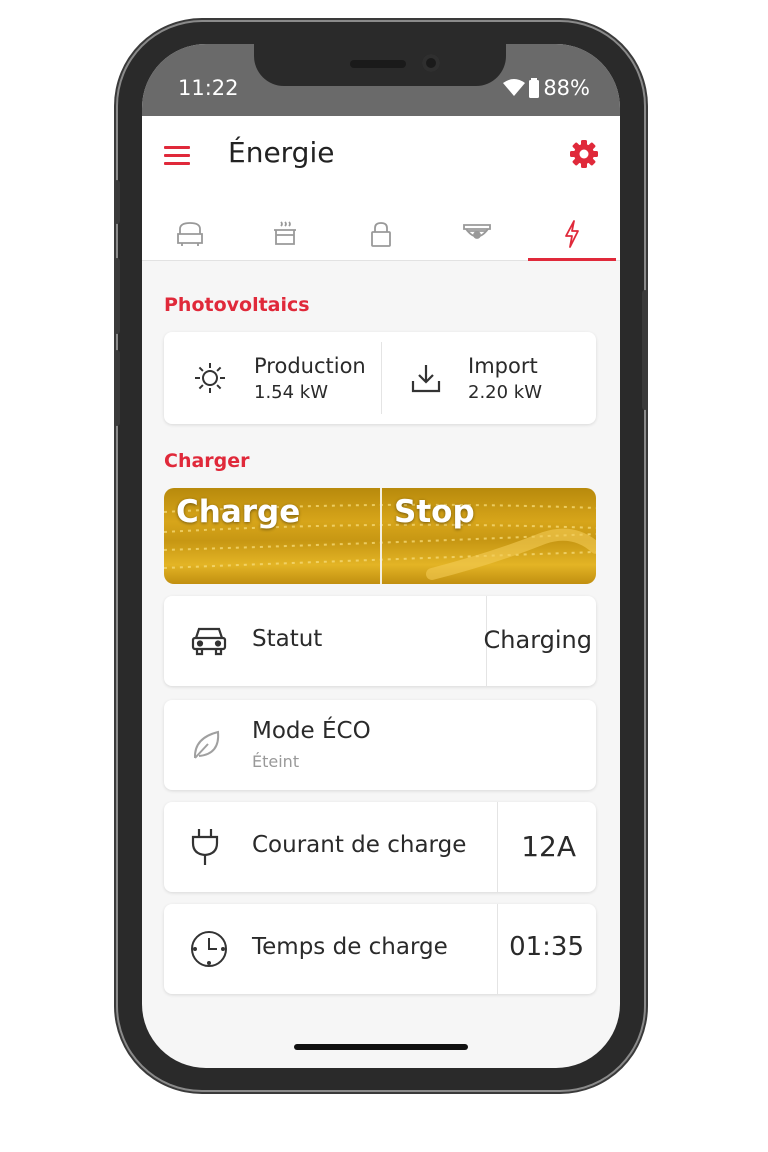 This screenshot has height=1152, width=768. Describe the element at coordinates (489, 536) in the screenshot. I see `stop-button: Stop` at that location.